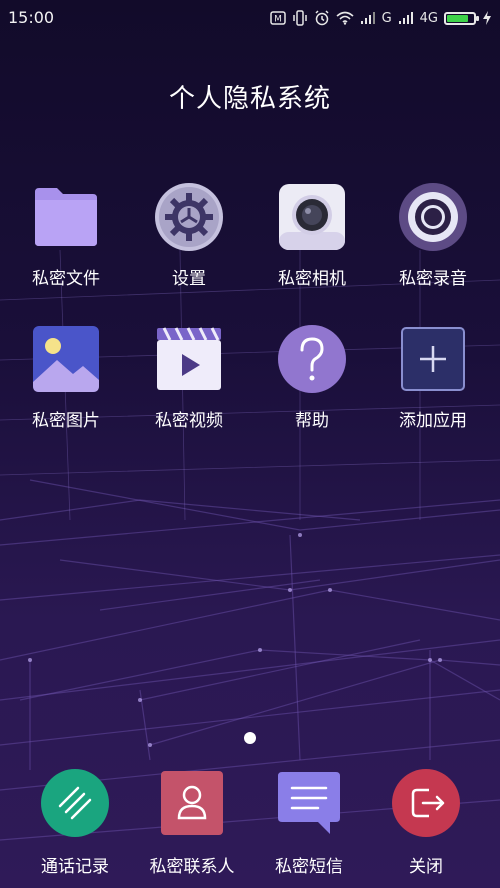 The width and height of the screenshot is (500, 888). I want to click on status-time: 15:00, so click(31, 17).